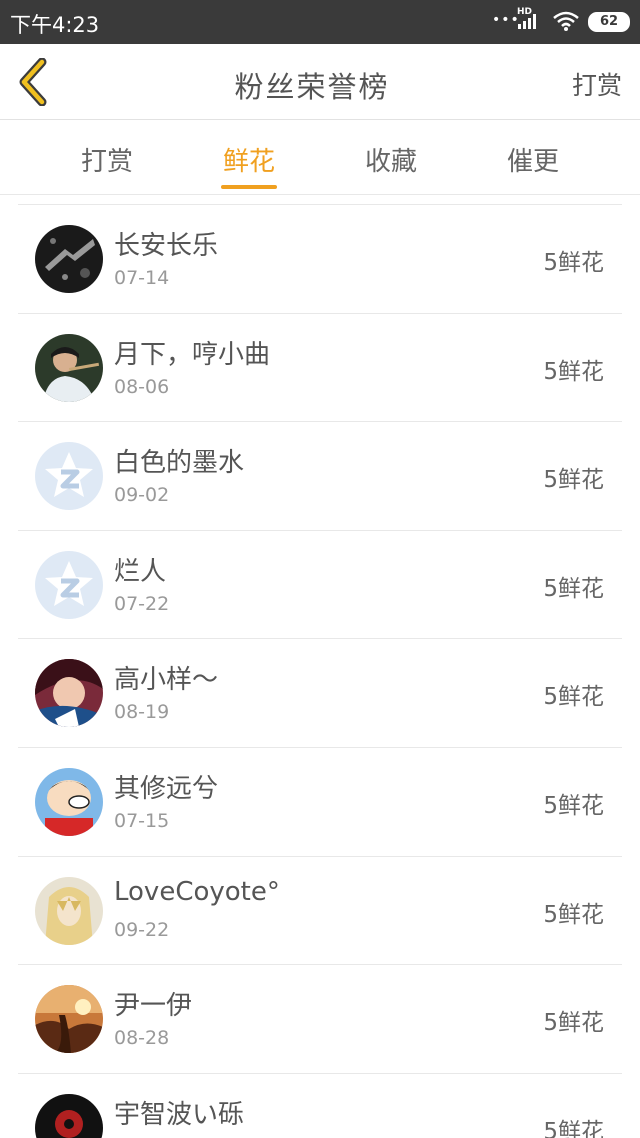  Describe the element at coordinates (525, 12) in the screenshot. I see `network-label: HD` at that location.